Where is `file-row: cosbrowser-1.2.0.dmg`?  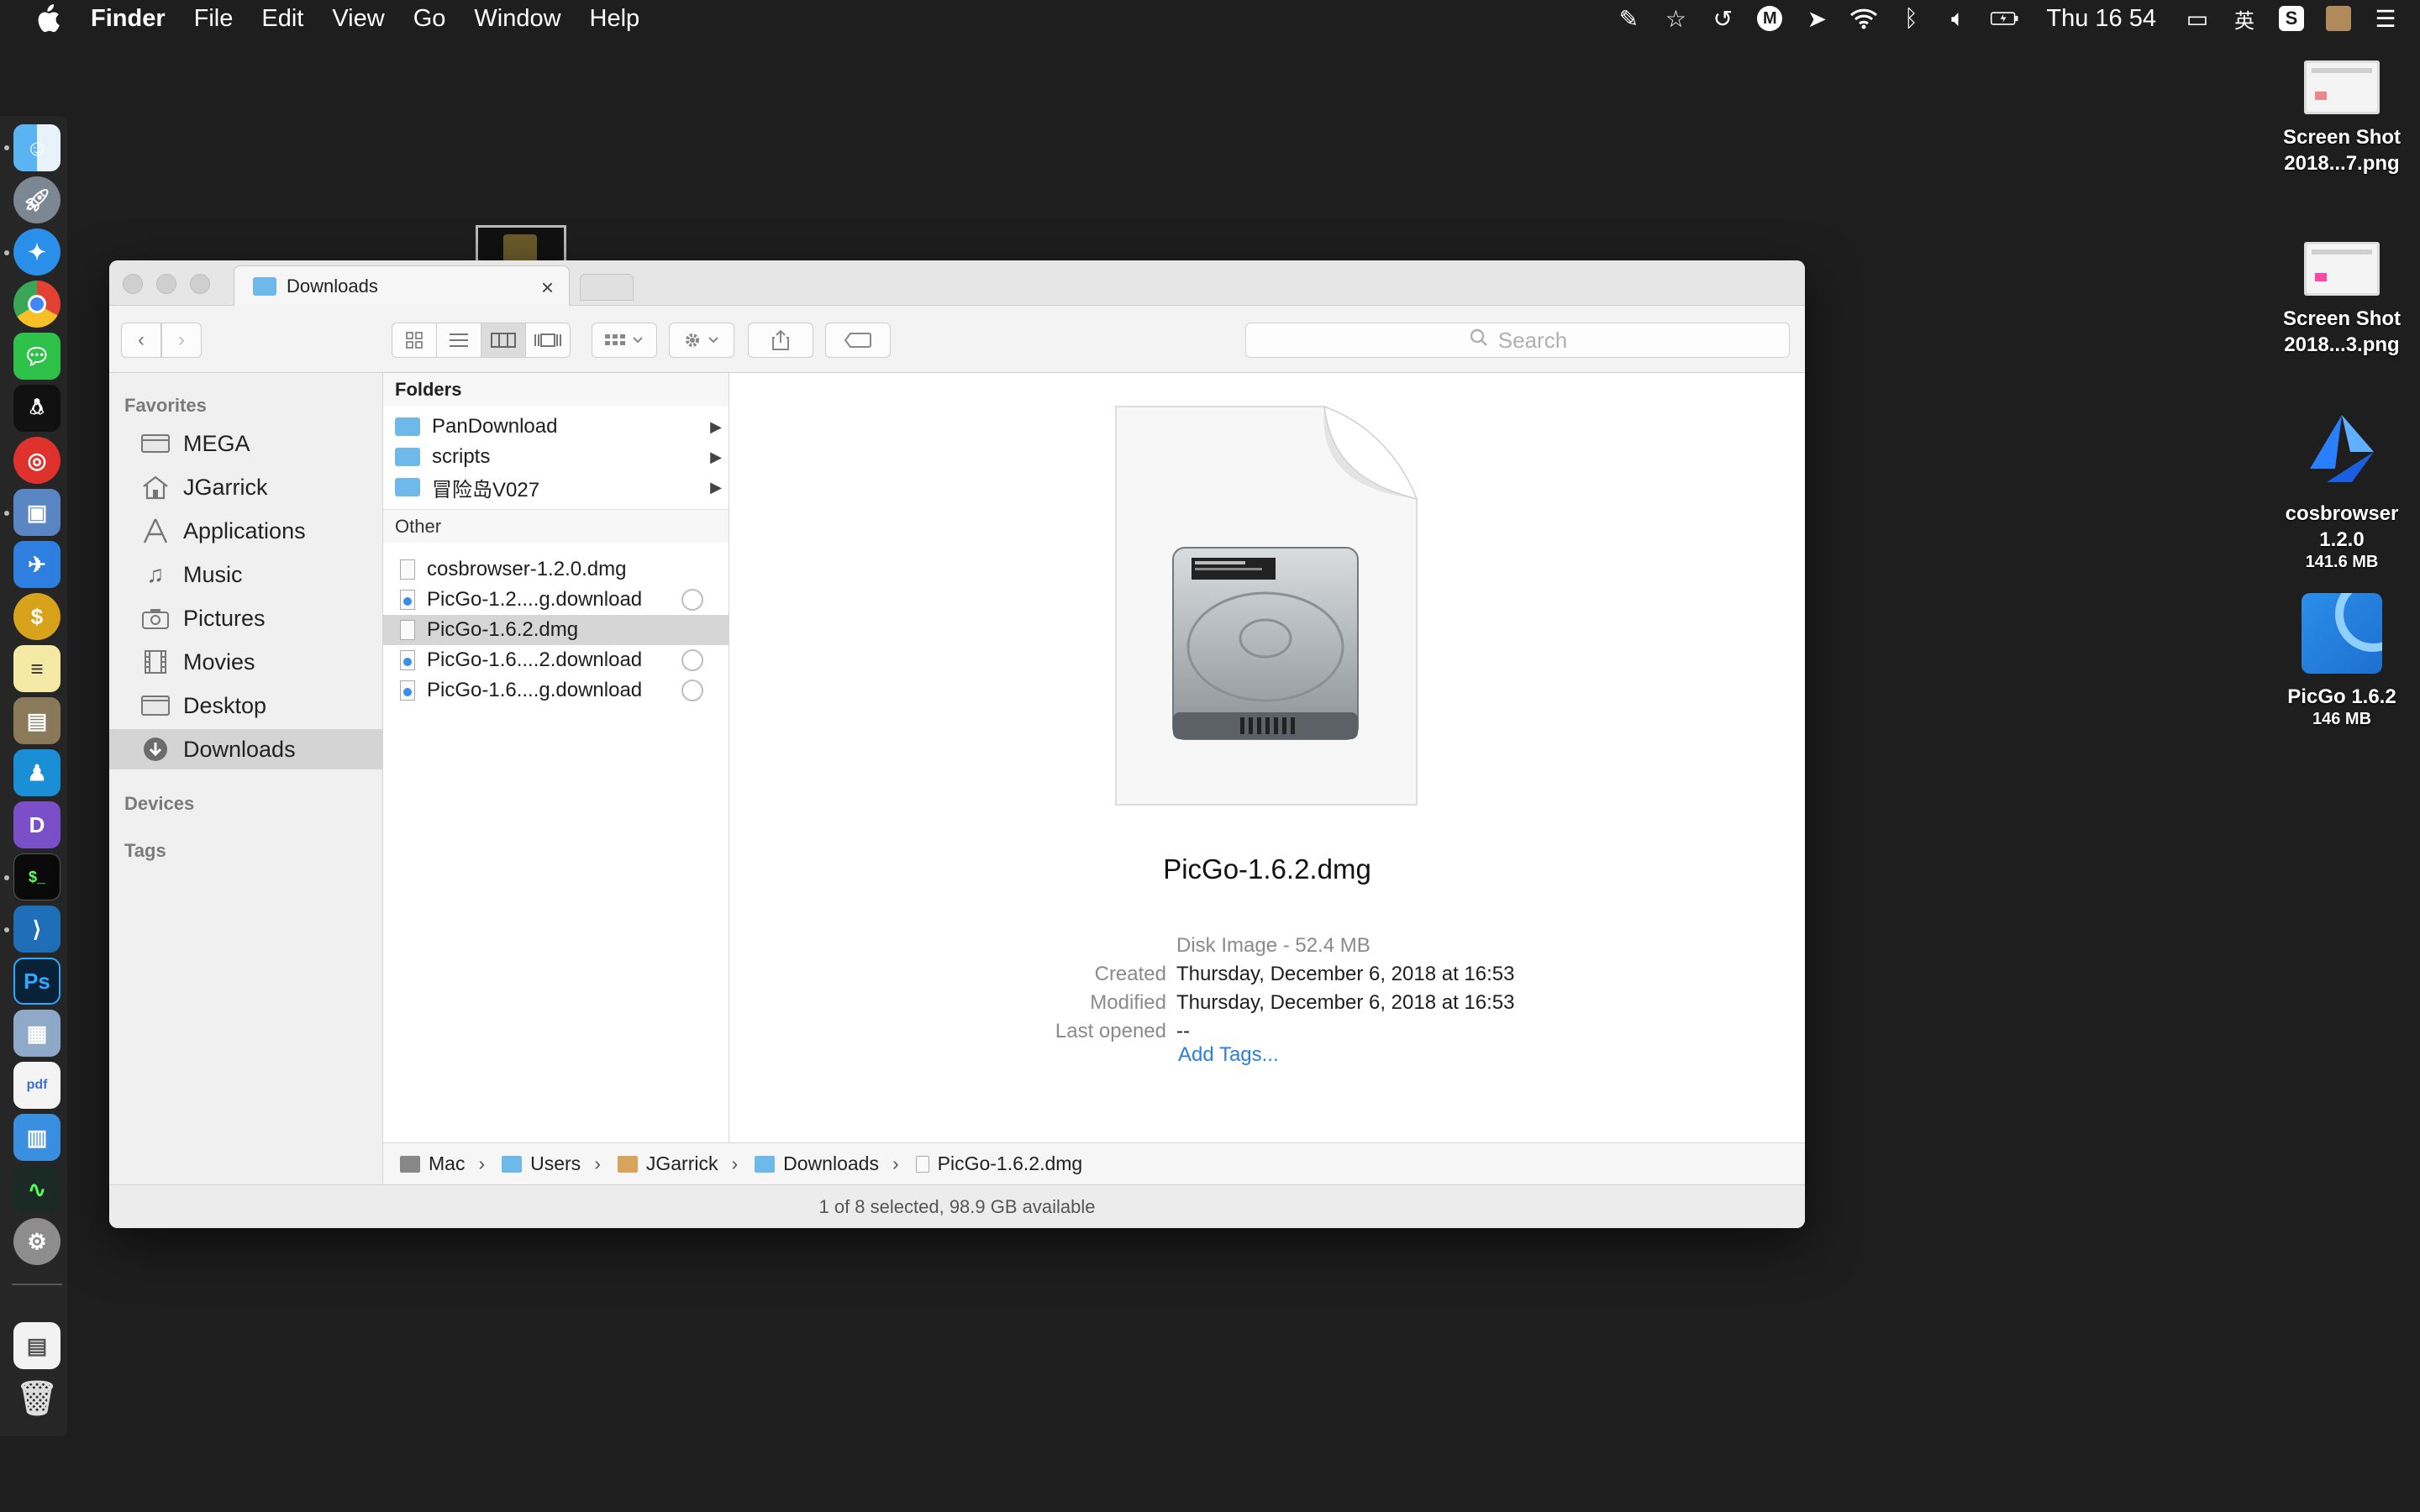
file-row: cosbrowser-1.2.0.dmg is located at coordinates (556, 569).